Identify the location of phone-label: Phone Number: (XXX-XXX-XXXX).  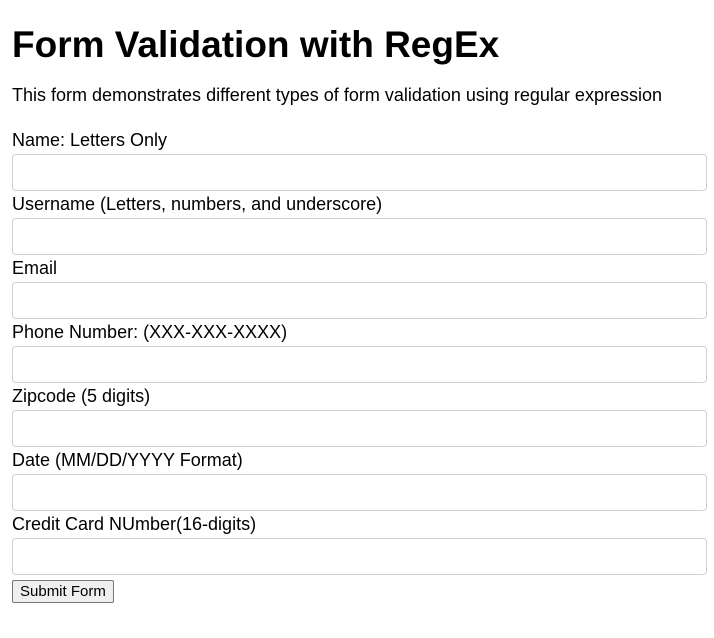
(150, 332).